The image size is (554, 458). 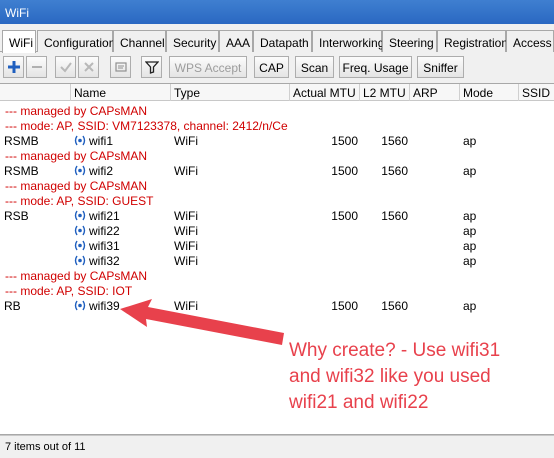 What do you see at coordinates (314, 67) in the screenshot?
I see `scan-button: Scan` at bounding box center [314, 67].